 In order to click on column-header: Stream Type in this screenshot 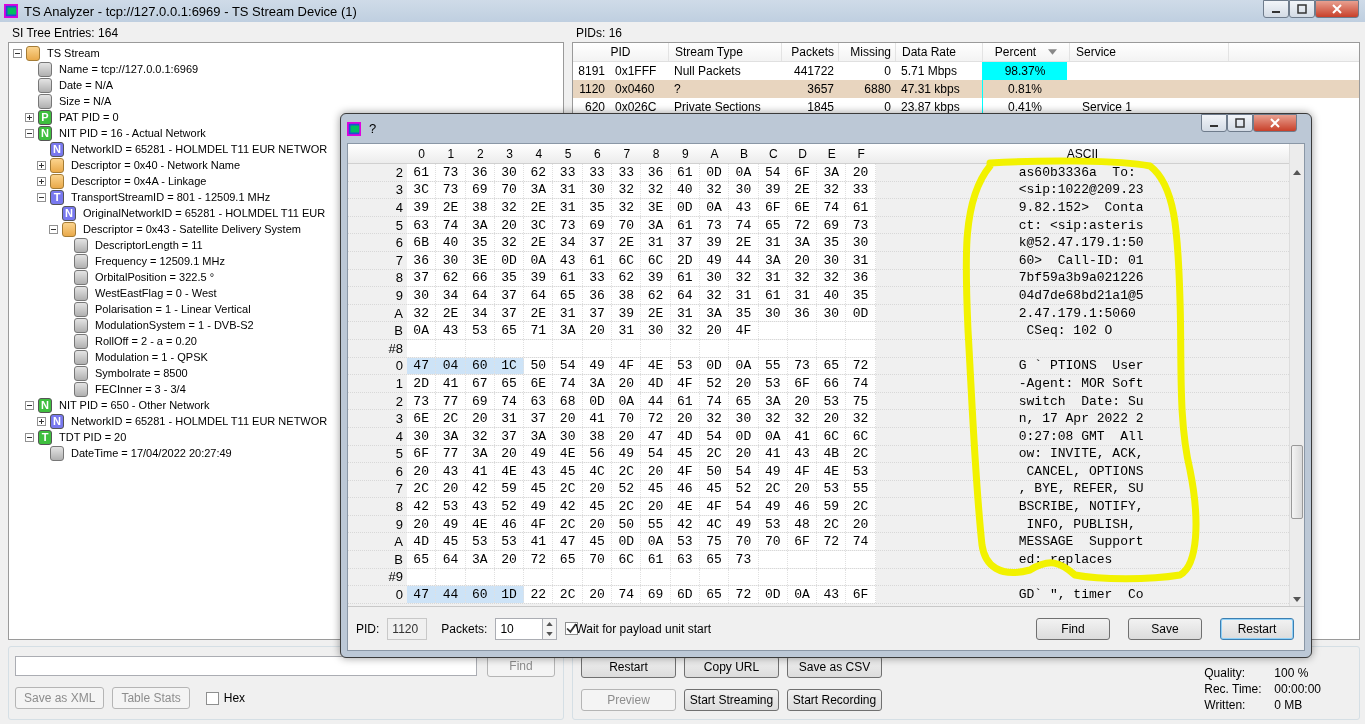, I will do `click(725, 52)`.